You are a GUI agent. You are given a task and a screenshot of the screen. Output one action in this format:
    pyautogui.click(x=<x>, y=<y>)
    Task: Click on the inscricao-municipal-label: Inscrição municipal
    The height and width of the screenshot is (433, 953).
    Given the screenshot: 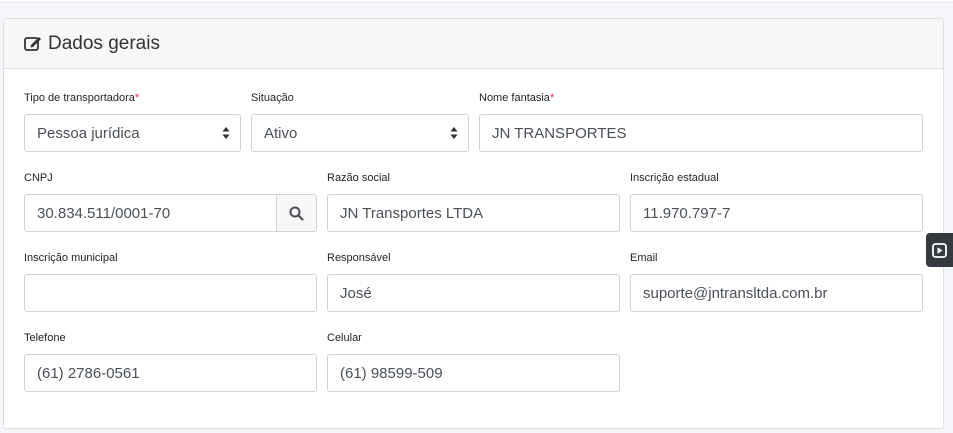 What is the action you would take?
    pyautogui.click(x=71, y=258)
    